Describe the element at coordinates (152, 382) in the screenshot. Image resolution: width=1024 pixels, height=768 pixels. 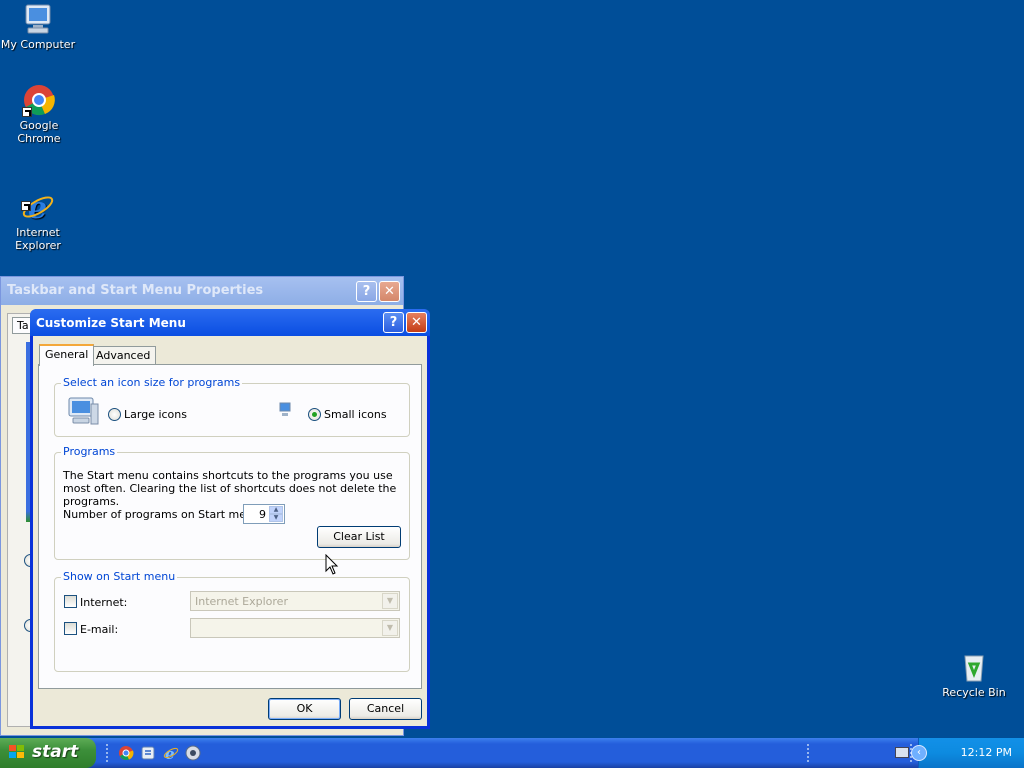
I see `group-label: Select an icon size for programs` at that location.